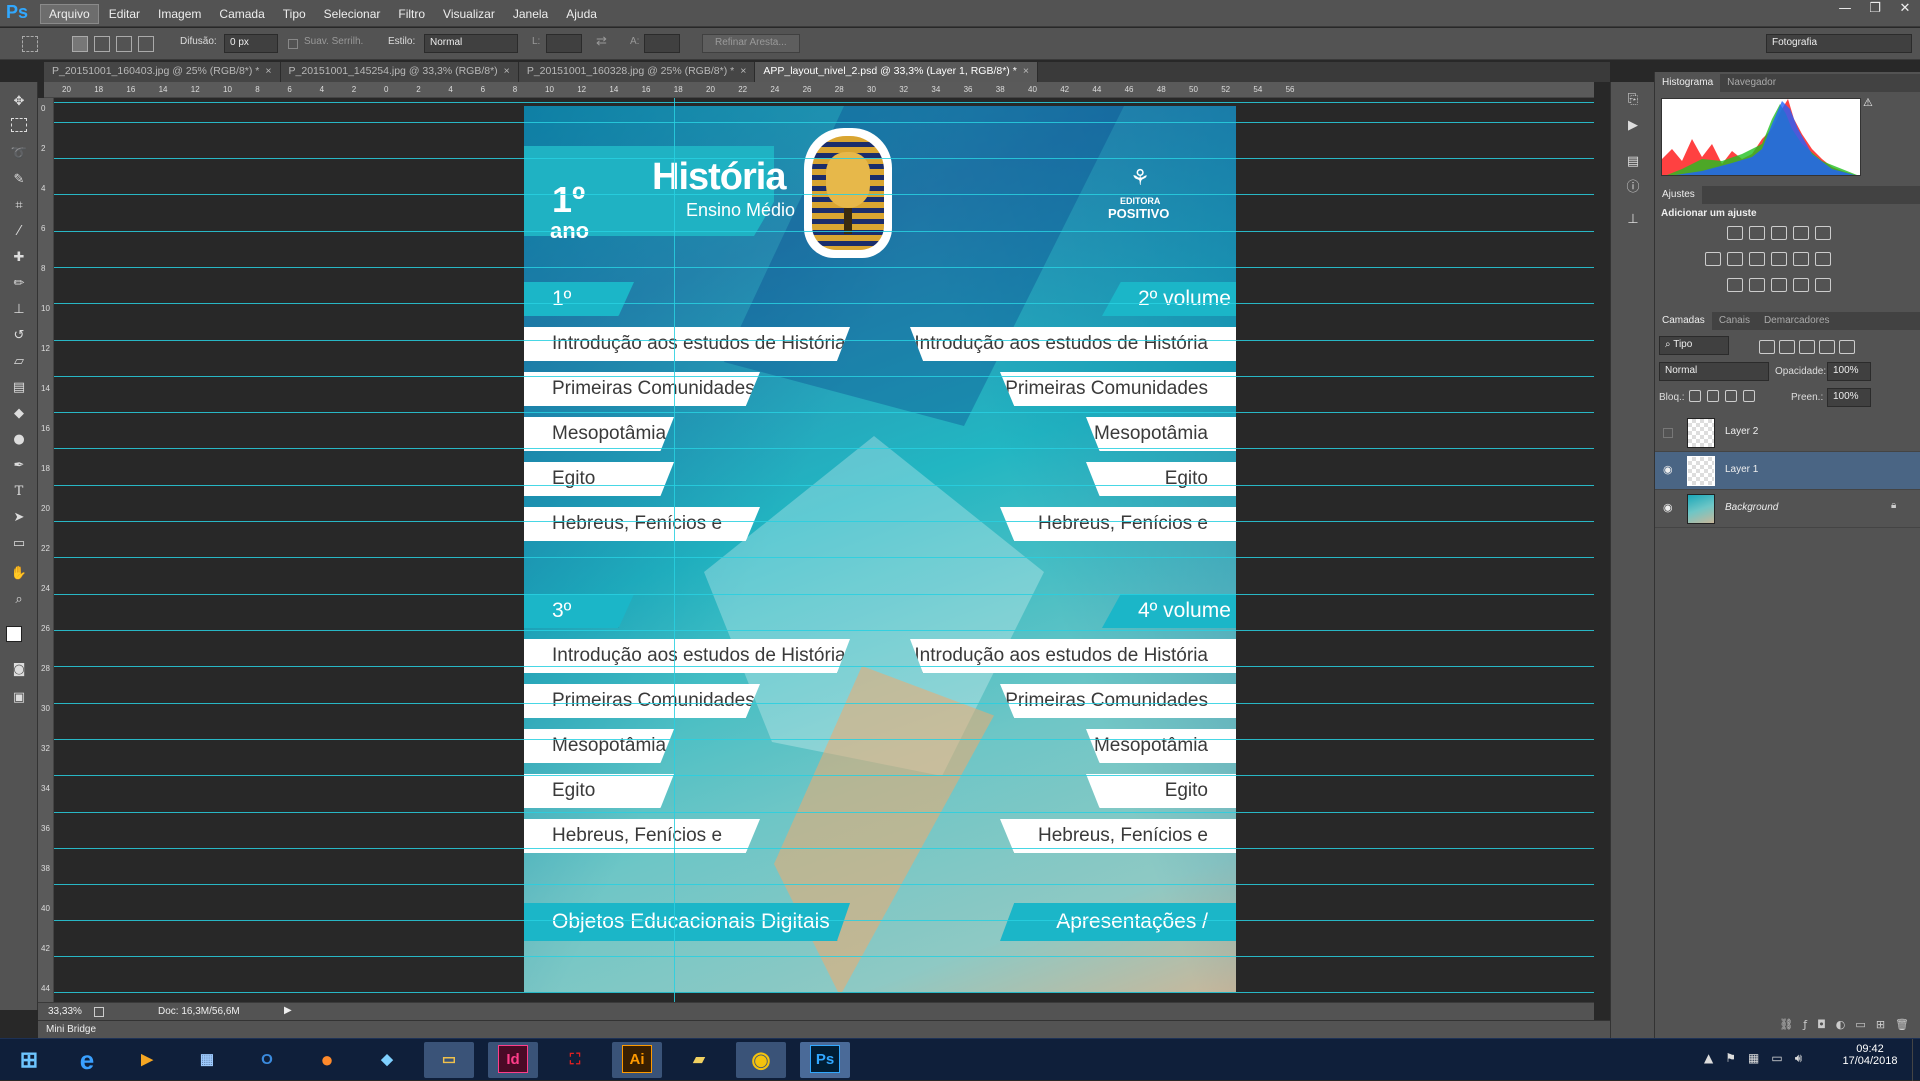  I want to click on tab-histogram: Histograma, so click(1688, 83).